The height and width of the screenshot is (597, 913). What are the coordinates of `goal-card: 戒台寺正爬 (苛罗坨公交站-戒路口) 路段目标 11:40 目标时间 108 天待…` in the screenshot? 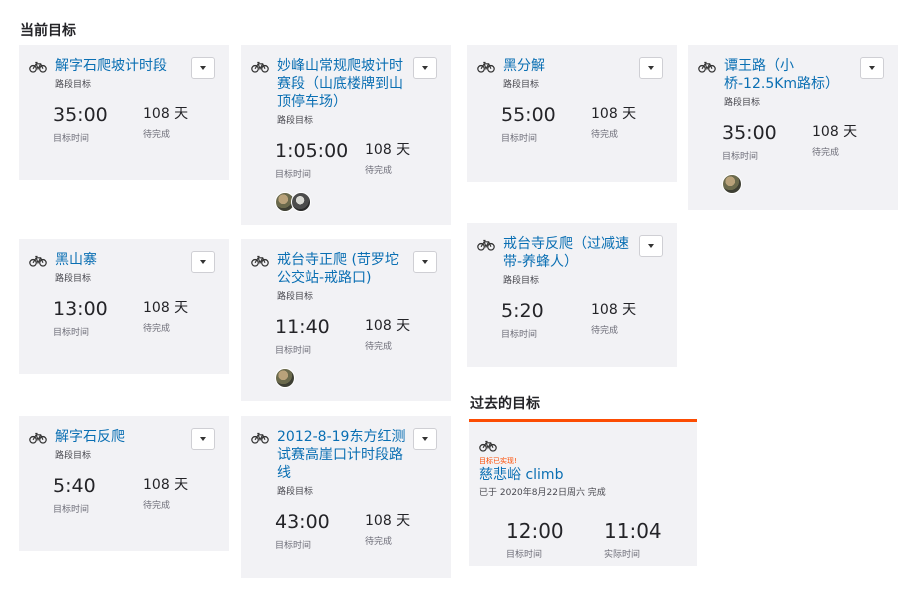 It's located at (346, 320).